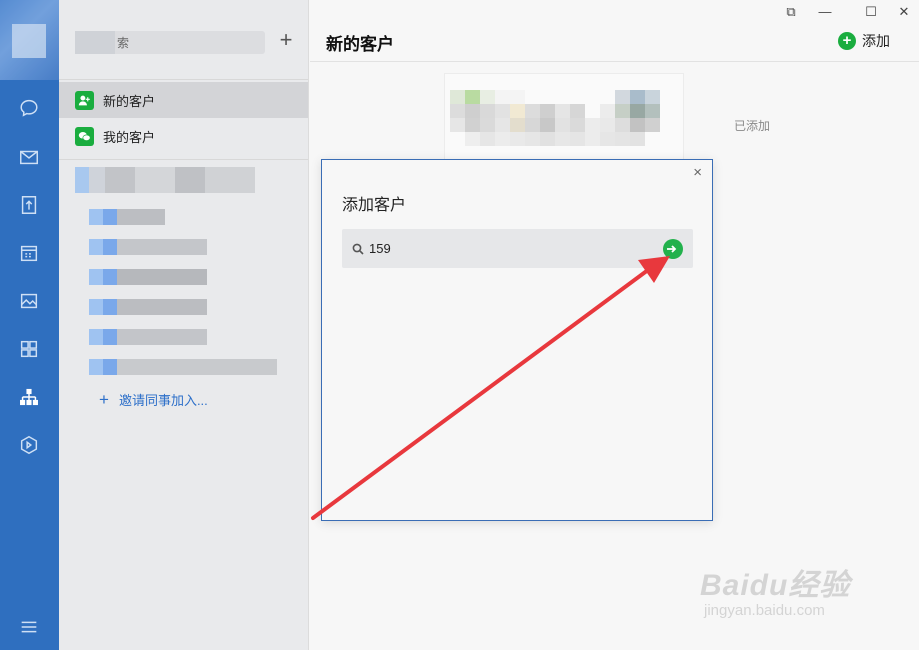 Image resolution: width=919 pixels, height=650 pixels. I want to click on photo-icon, so click(29, 301).